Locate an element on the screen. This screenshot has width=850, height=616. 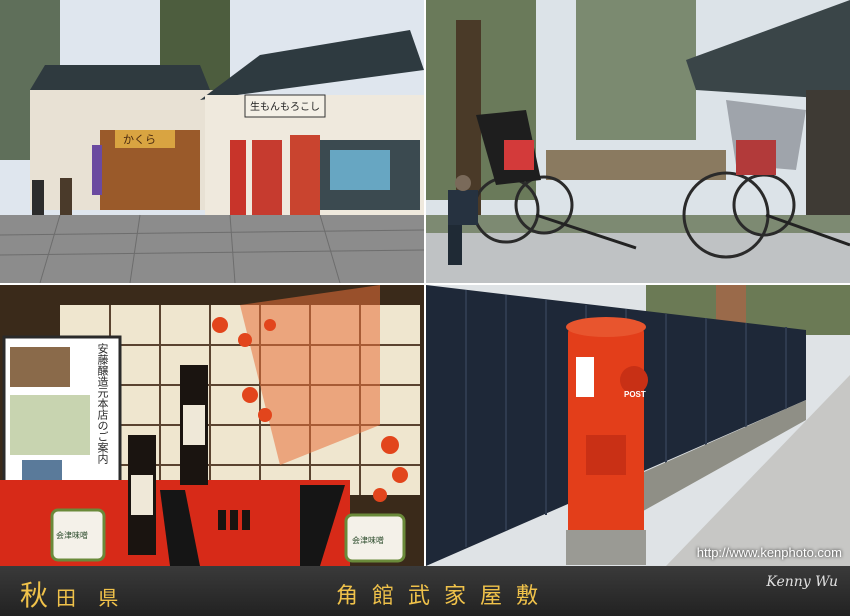
mailbox-post-label: POST is located at coordinates (635, 394).